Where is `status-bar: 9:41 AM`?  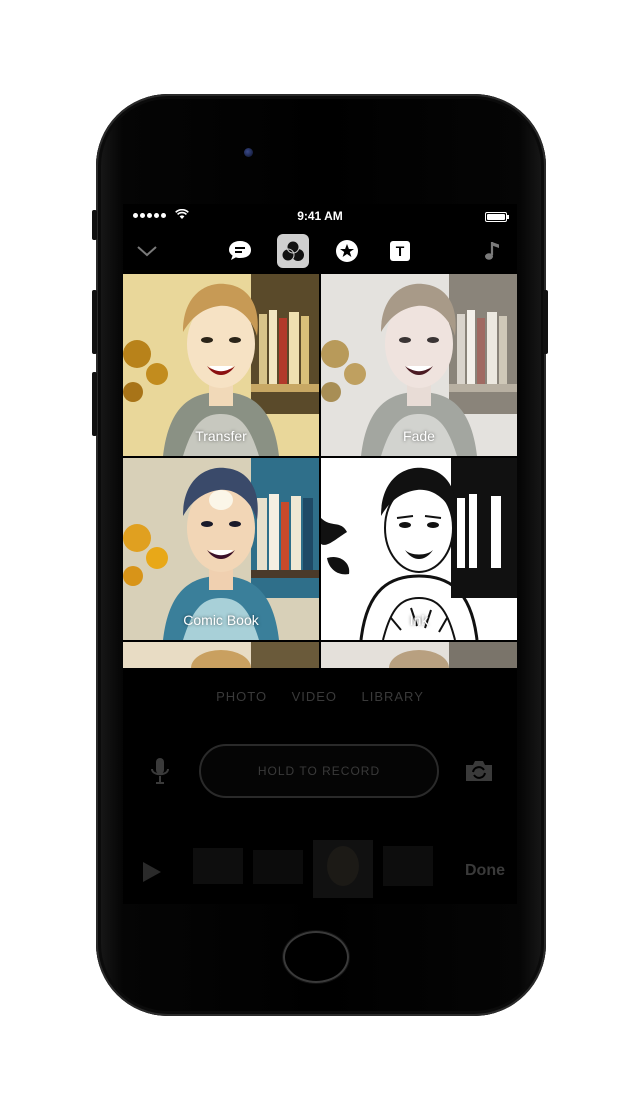
status-bar: 9:41 AM is located at coordinates (320, 217).